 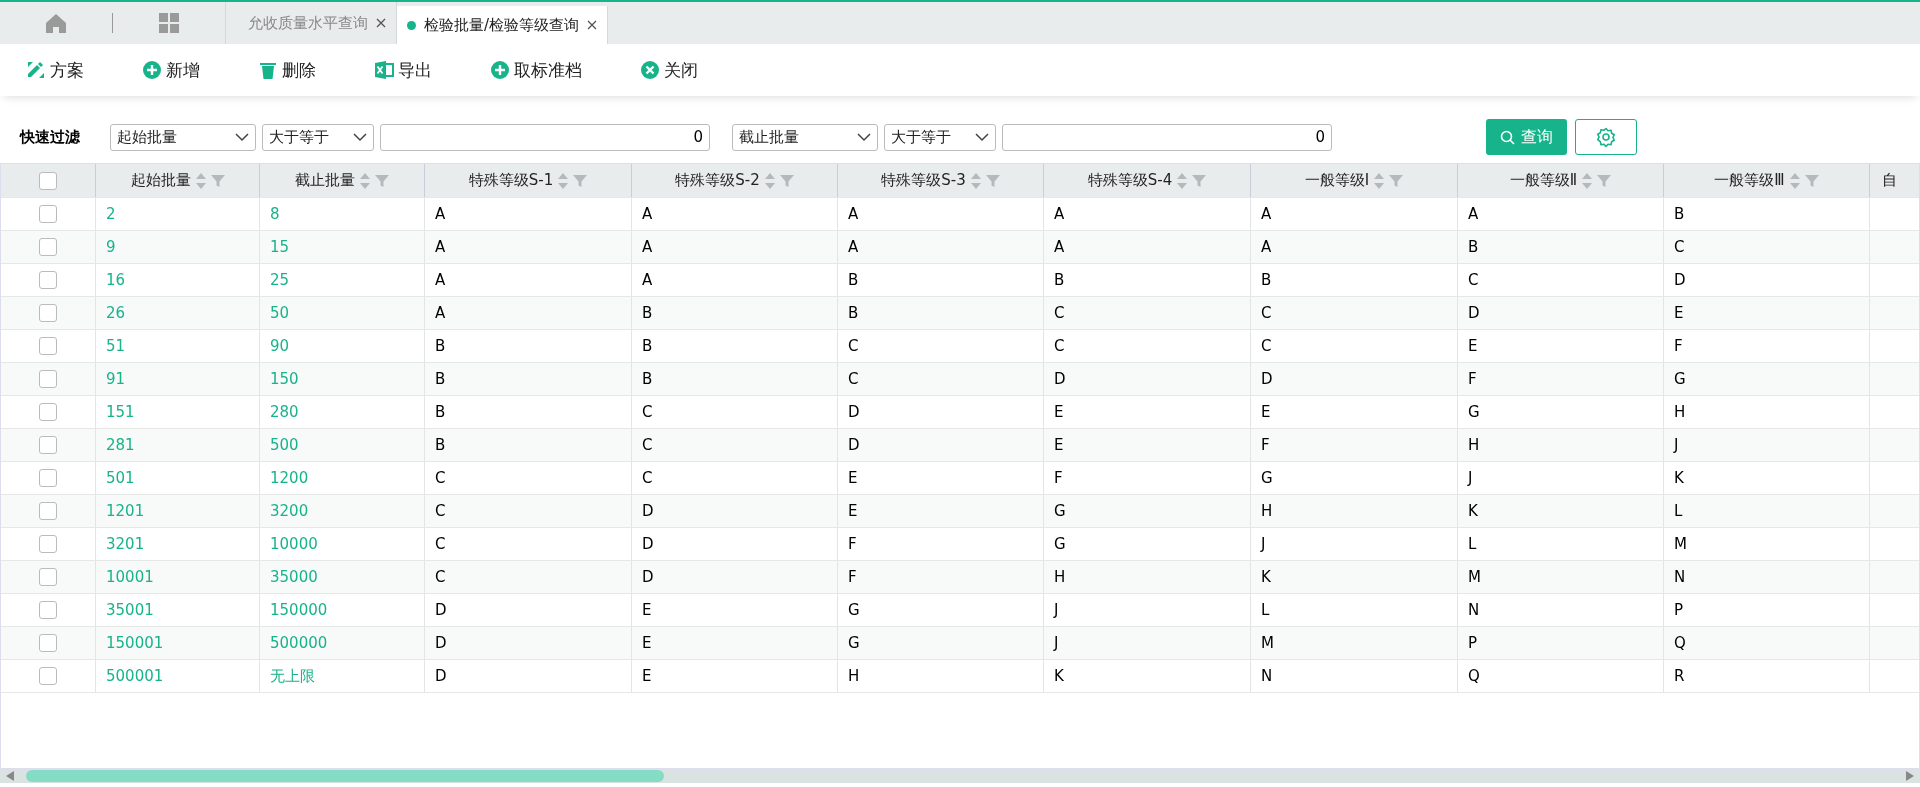 I want to click on table-cell: J, so click(x=1056, y=643).